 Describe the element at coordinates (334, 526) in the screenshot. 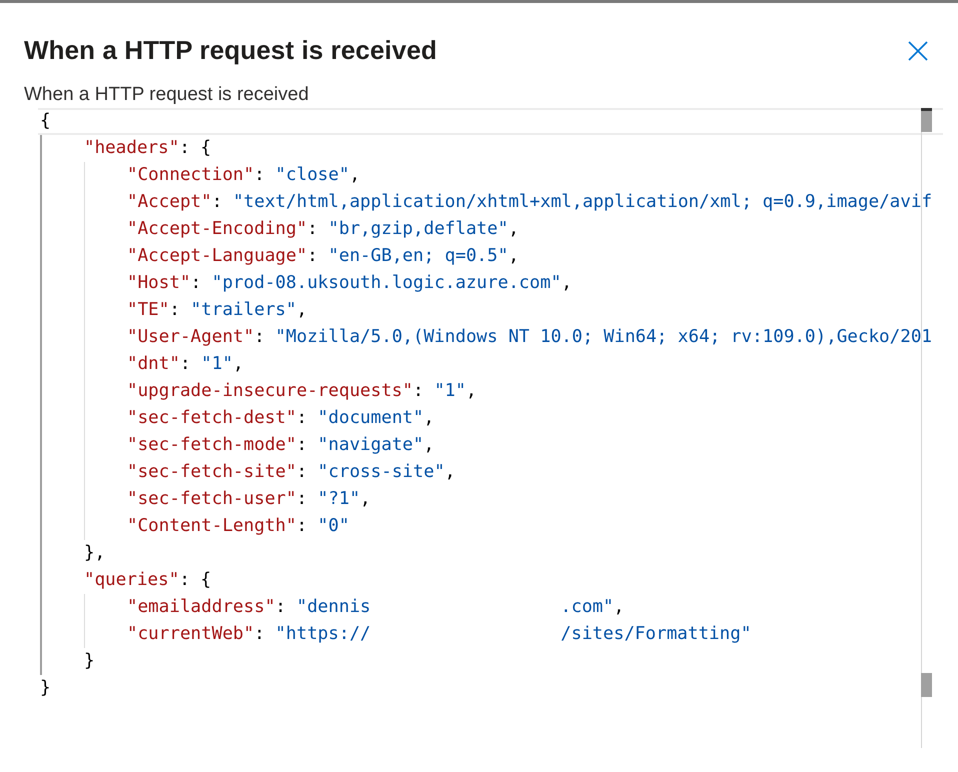

I see `json-value: "0"` at that location.